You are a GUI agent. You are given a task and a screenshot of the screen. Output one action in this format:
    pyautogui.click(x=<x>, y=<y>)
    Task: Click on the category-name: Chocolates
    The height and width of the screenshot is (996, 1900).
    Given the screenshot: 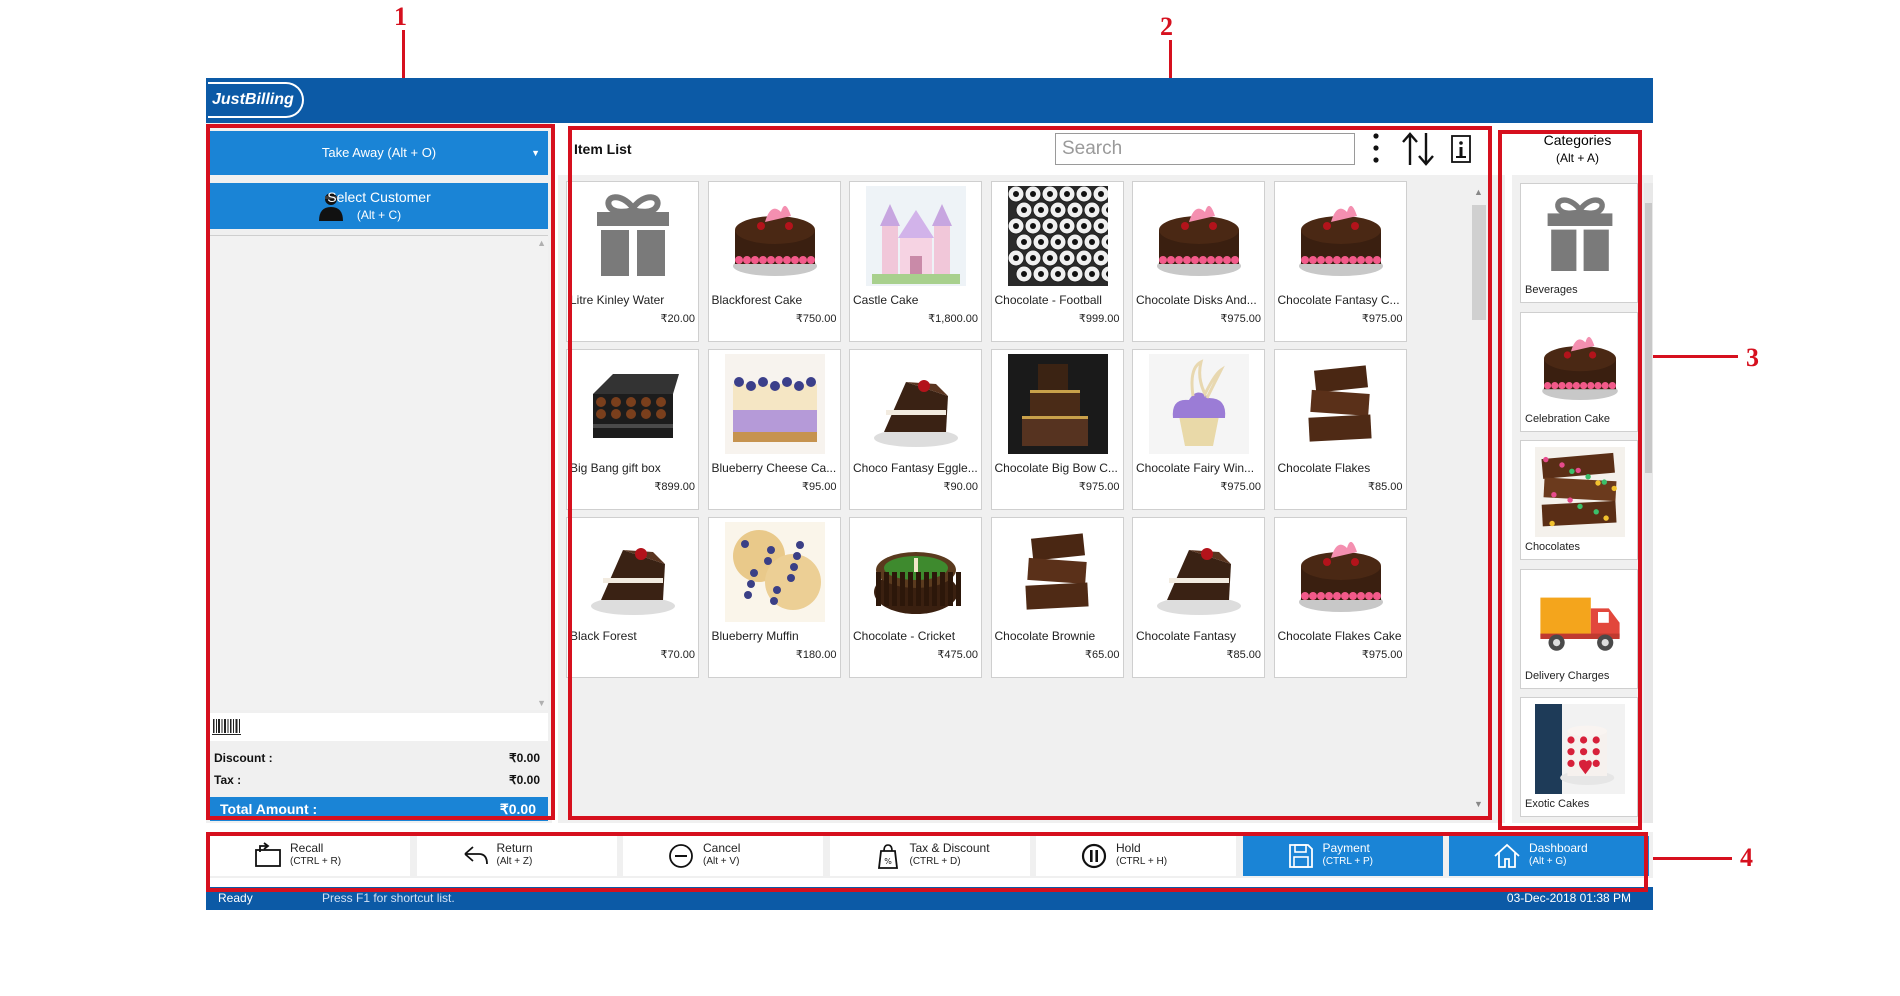 What is the action you would take?
    pyautogui.click(x=1553, y=547)
    